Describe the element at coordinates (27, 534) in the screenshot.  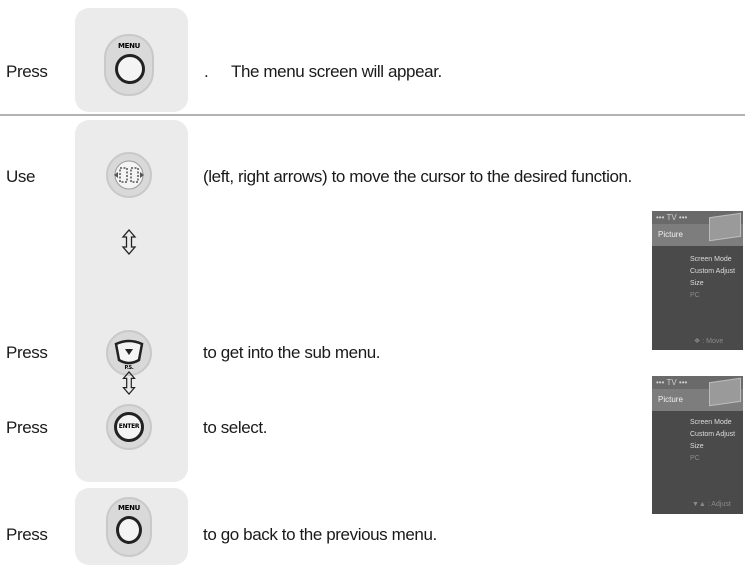
I see `row5-press-label: Press` at that location.